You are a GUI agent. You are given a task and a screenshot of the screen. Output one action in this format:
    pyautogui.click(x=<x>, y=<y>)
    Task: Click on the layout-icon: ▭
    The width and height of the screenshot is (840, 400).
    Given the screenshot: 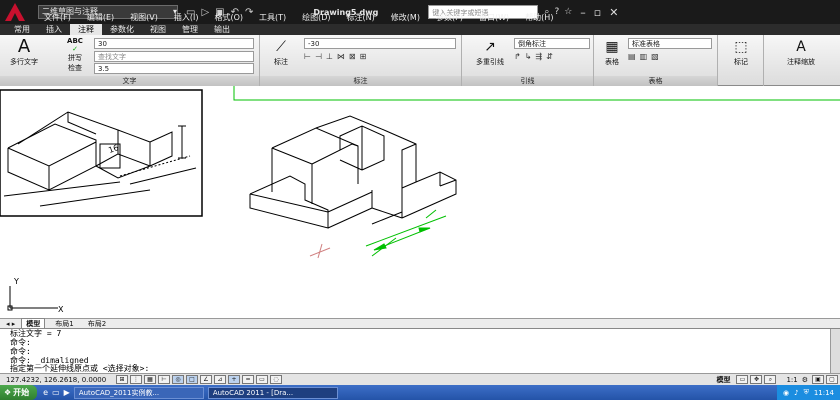 What is the action you would take?
    pyautogui.click(x=742, y=379)
    